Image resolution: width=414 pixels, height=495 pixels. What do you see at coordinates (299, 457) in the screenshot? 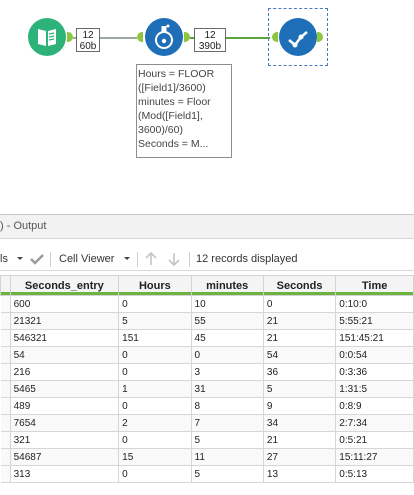
I see `table-cell: 27` at bounding box center [299, 457].